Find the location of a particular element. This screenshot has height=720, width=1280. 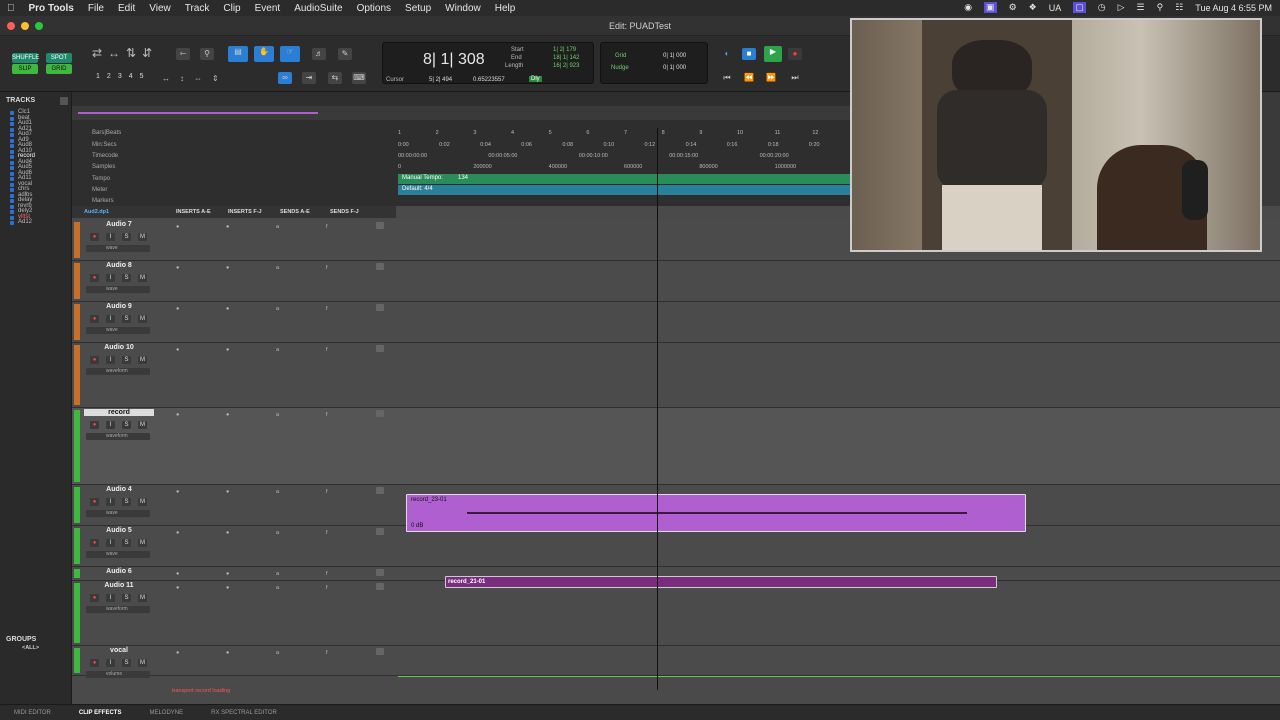

zoom-tool-icon: ⚲ is located at coordinates (207, 54).